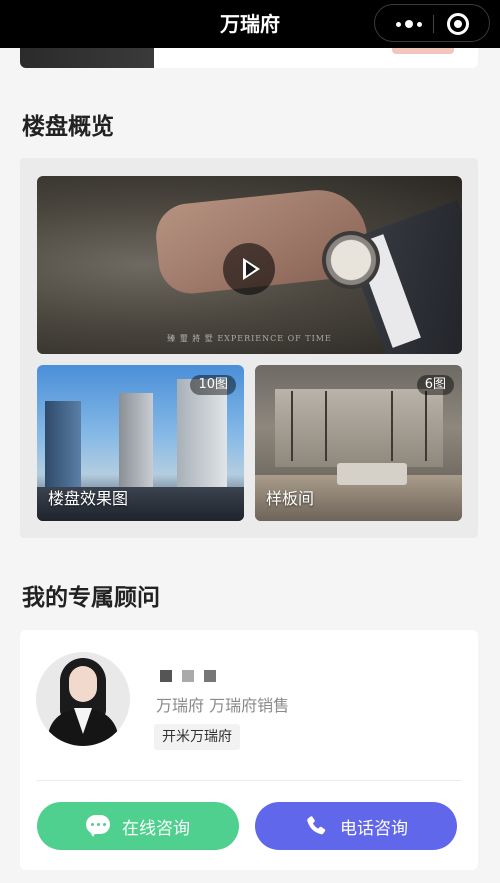 This screenshot has width=500, height=883. I want to click on phone-consult-button: 电话咨询, so click(356, 826).